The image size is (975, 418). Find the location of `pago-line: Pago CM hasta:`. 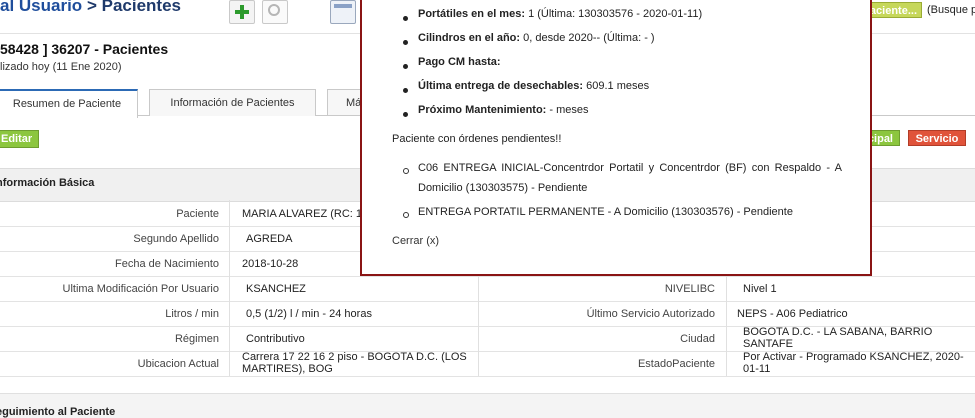

pago-line: Pago CM hasta: is located at coordinates (459, 62).